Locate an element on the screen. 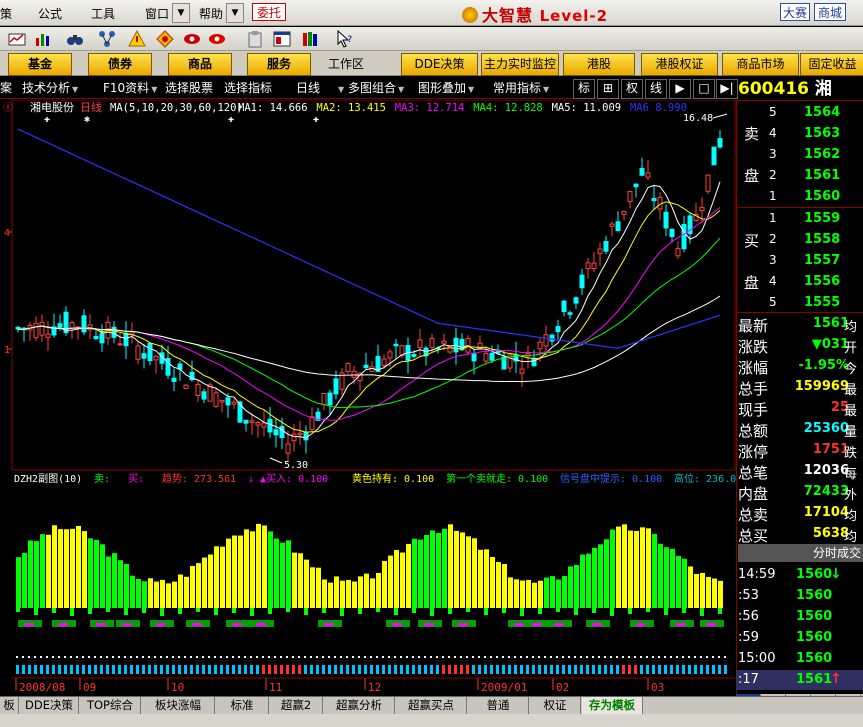 This screenshot has width=863, height=727. alert-icon is located at coordinates (137, 39).